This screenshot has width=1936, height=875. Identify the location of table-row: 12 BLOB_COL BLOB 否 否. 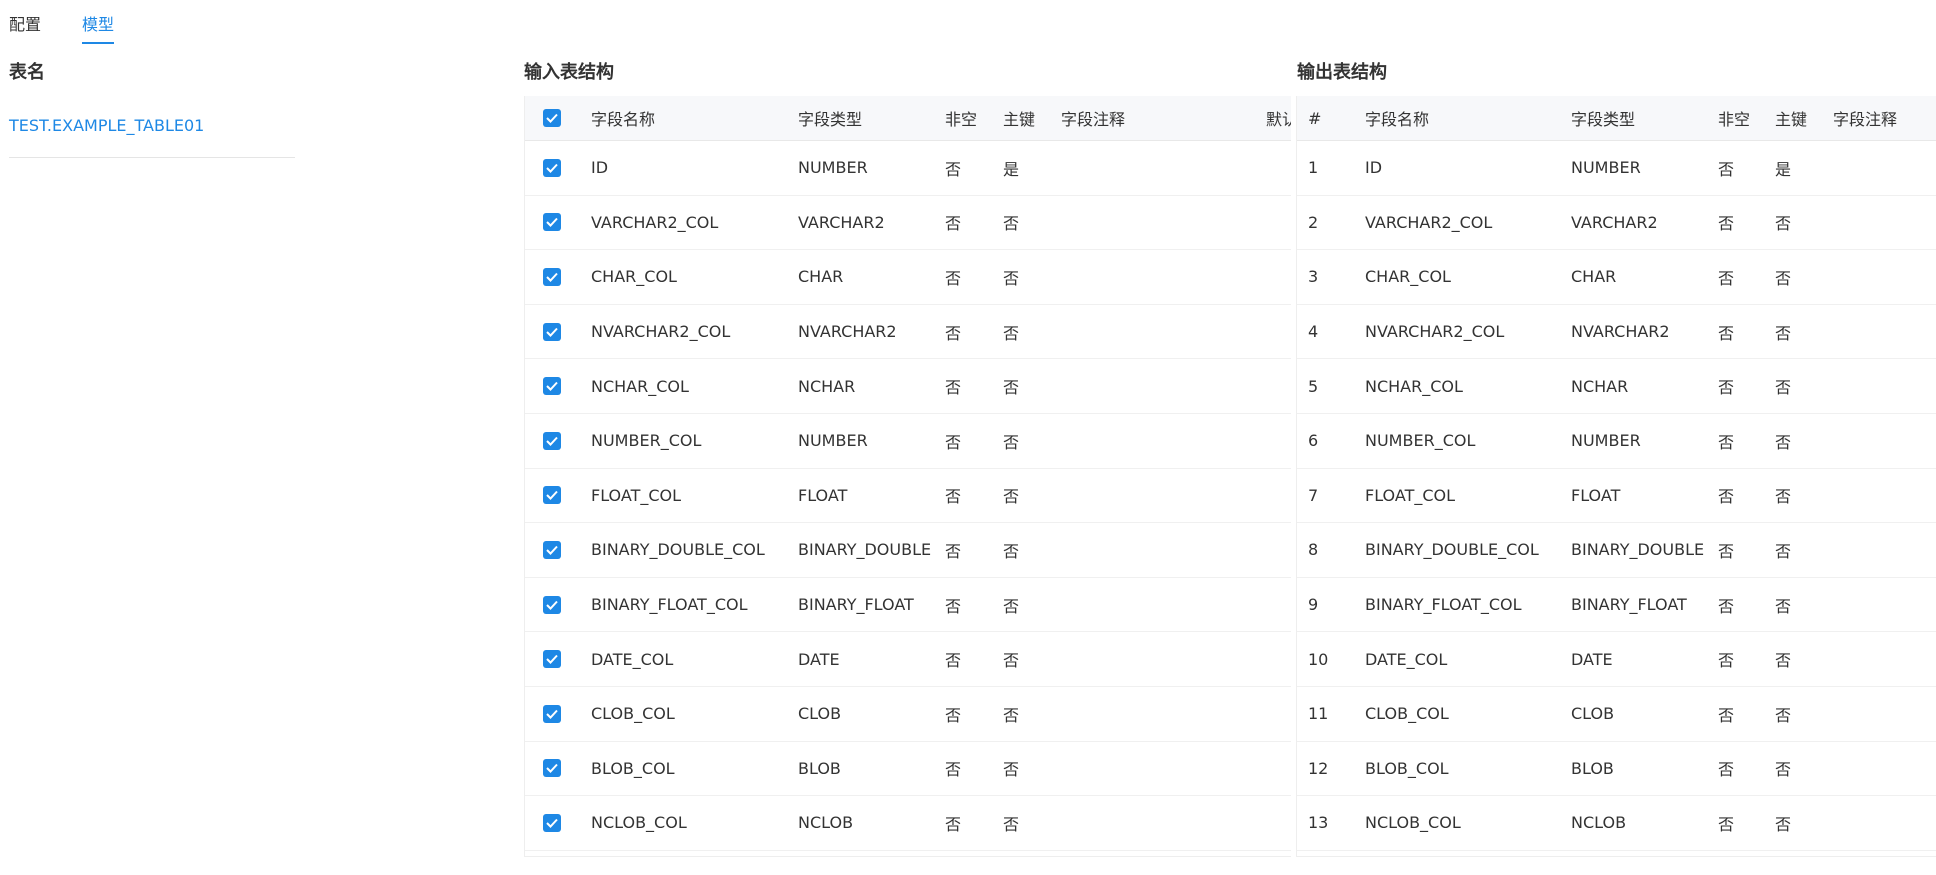
(1616, 769).